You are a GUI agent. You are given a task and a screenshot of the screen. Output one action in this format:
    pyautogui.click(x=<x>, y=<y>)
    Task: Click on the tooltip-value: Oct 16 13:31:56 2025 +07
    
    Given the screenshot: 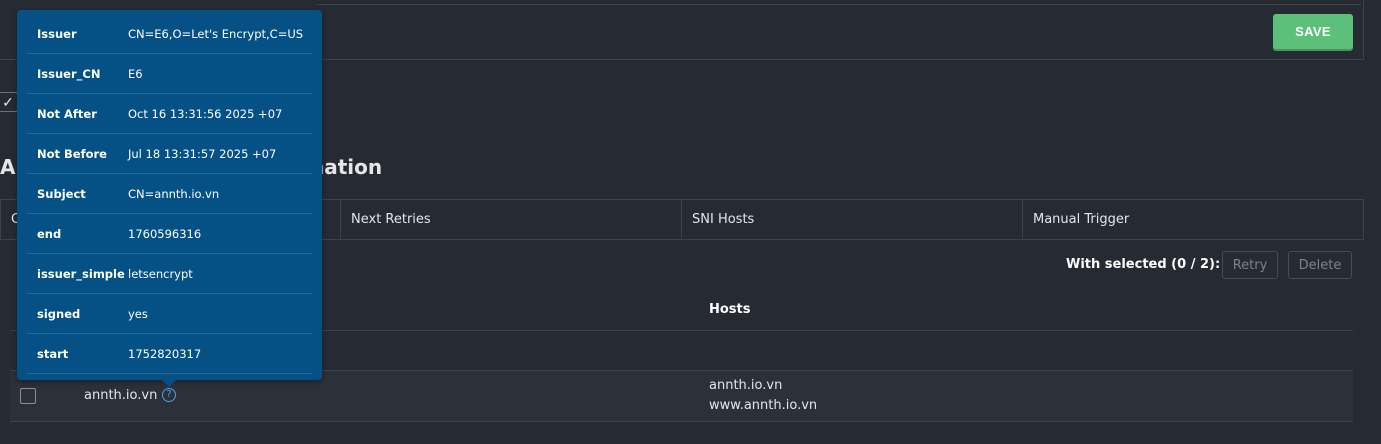 What is the action you would take?
    pyautogui.click(x=205, y=113)
    